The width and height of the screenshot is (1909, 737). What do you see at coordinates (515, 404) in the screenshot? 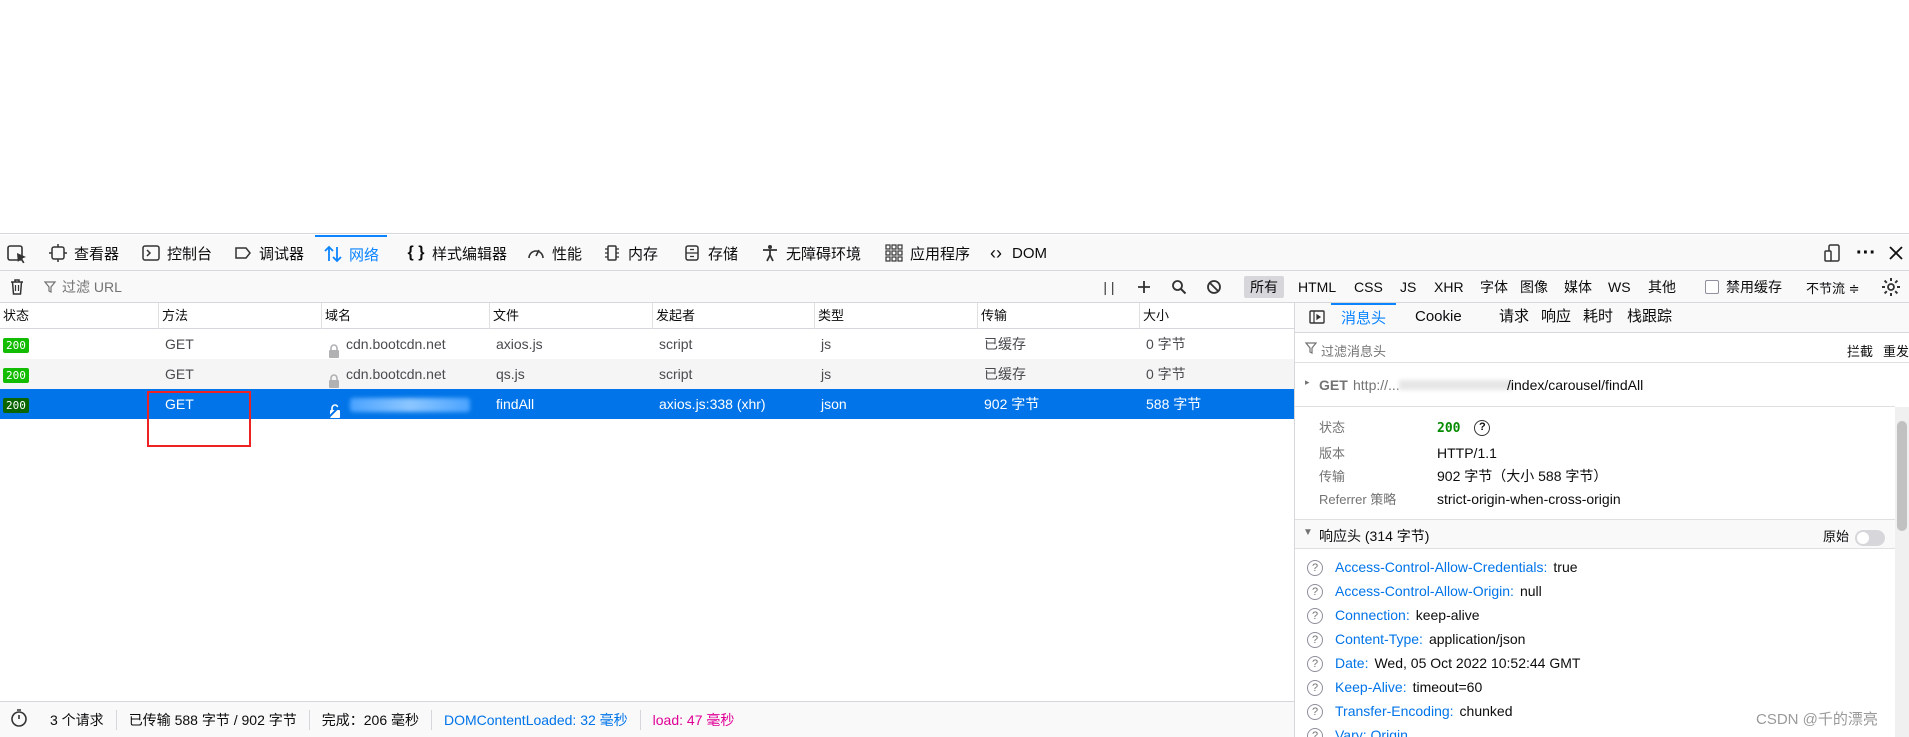
I see `file-cell: findAll` at bounding box center [515, 404].